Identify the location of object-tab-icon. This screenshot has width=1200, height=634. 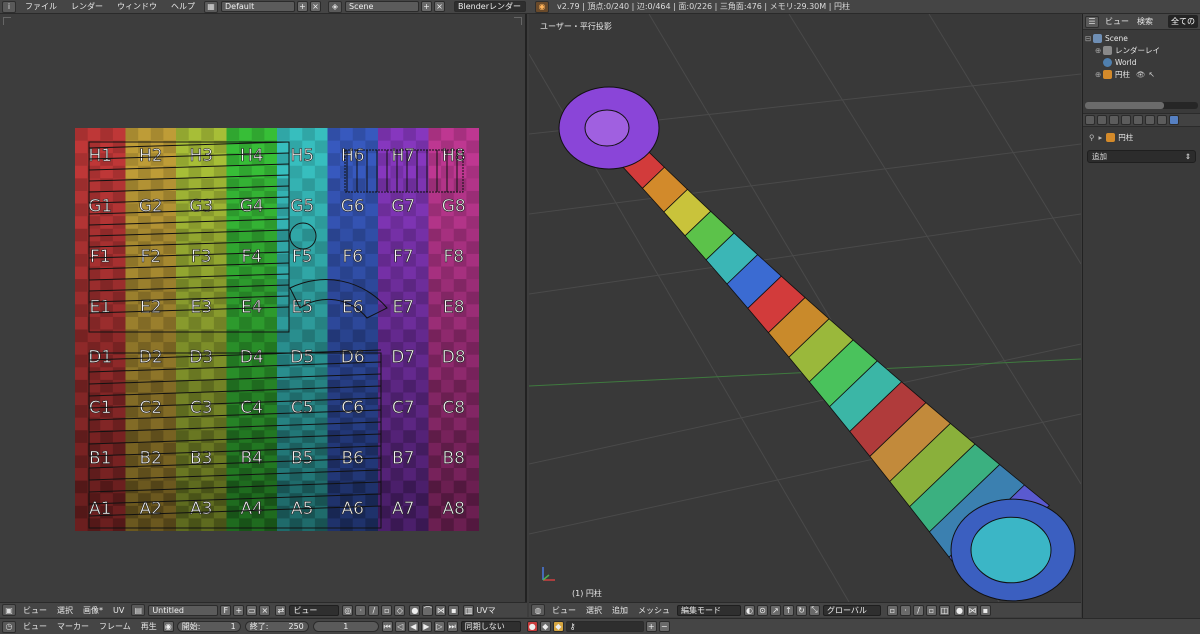
(1138, 120).